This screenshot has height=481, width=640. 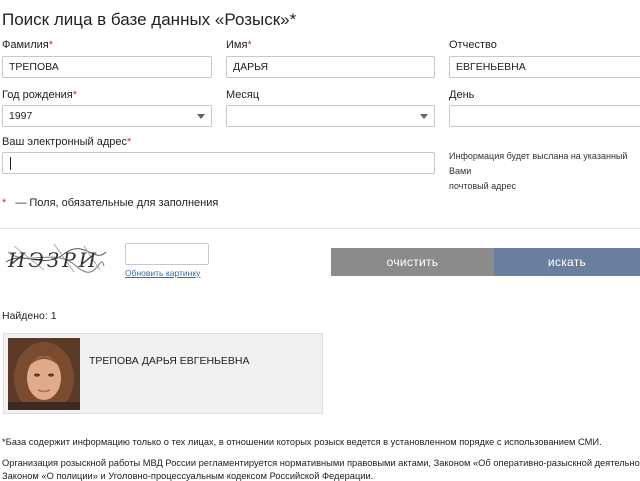 I want to click on surname-label-text: Фамилия, so click(x=25, y=45).